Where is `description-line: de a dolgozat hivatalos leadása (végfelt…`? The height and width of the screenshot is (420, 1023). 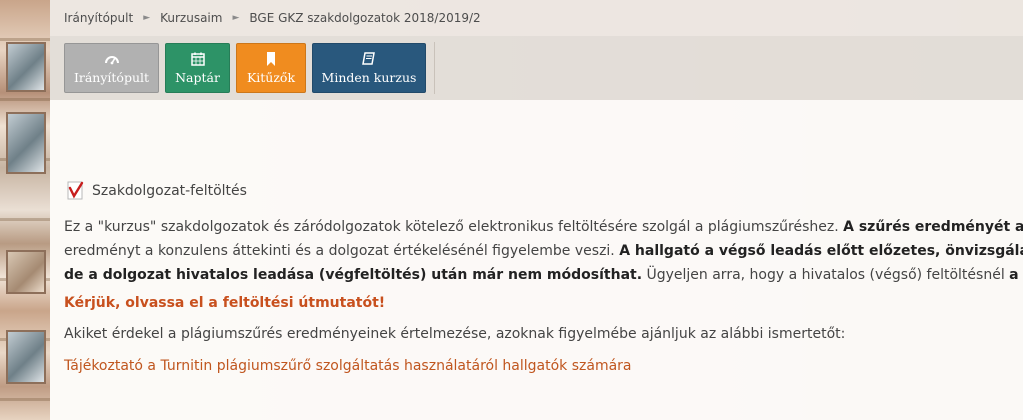 description-line: de a dolgozat hivatalos leadása (végfelt… is located at coordinates (543, 275).